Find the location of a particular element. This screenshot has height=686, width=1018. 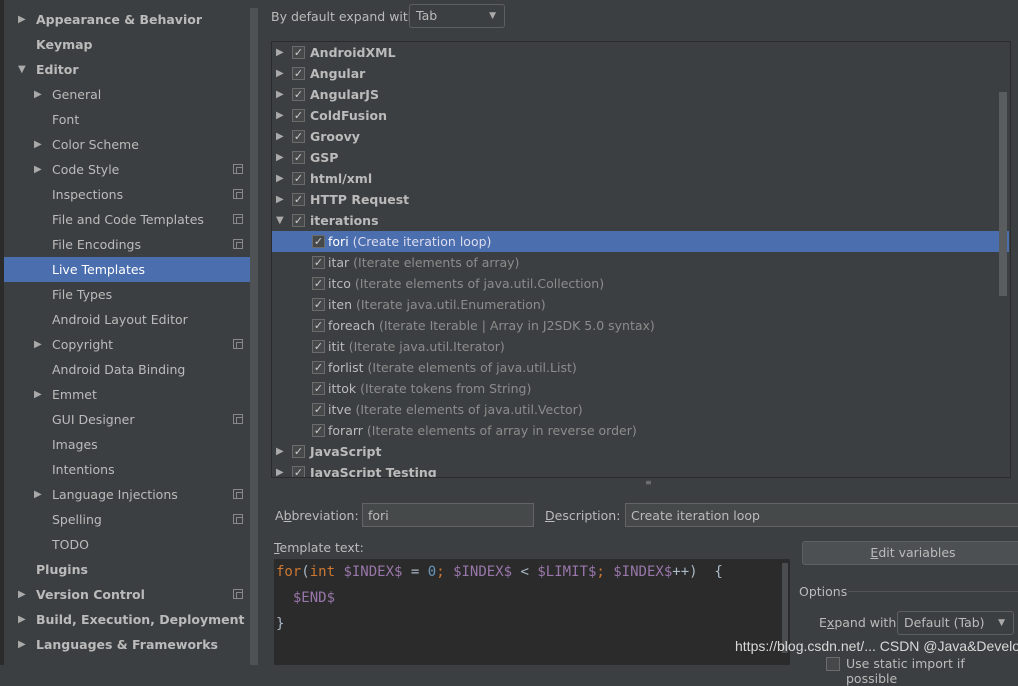

description-input is located at coordinates (821, 515).